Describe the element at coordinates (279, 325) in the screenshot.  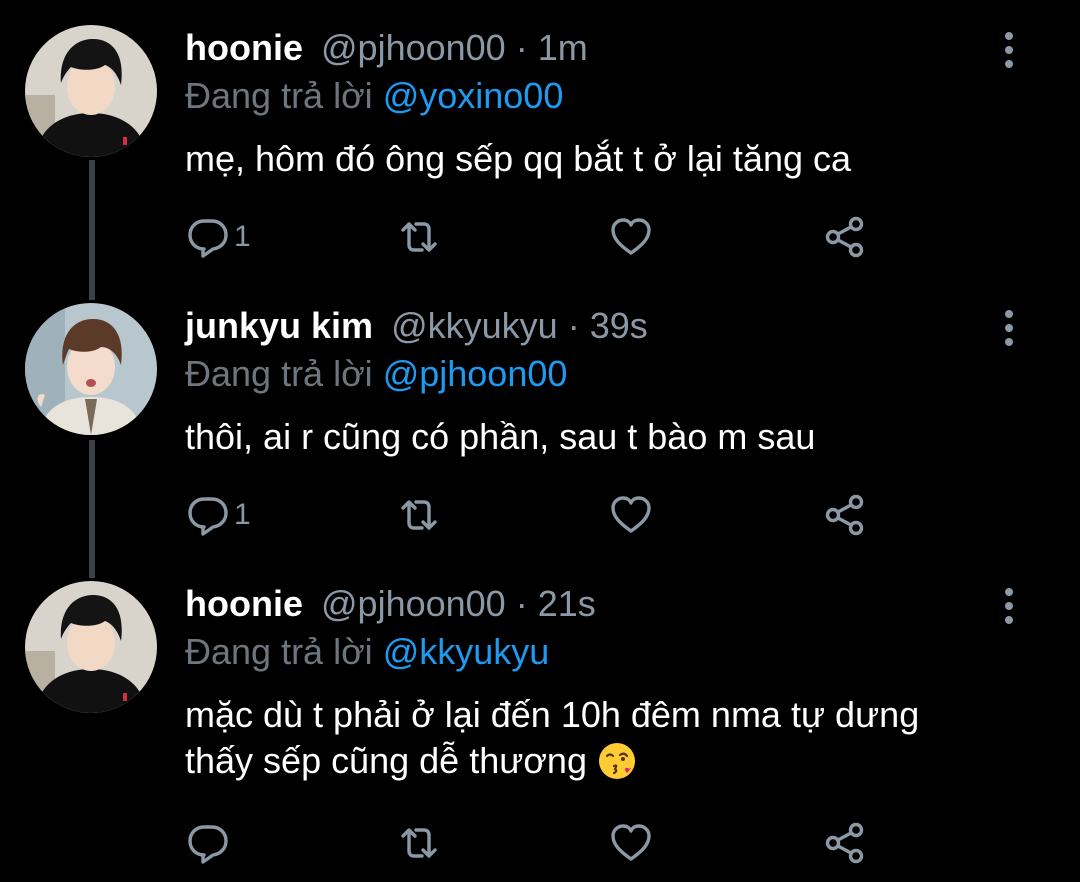
I see `display-name: junkyu kim` at that location.